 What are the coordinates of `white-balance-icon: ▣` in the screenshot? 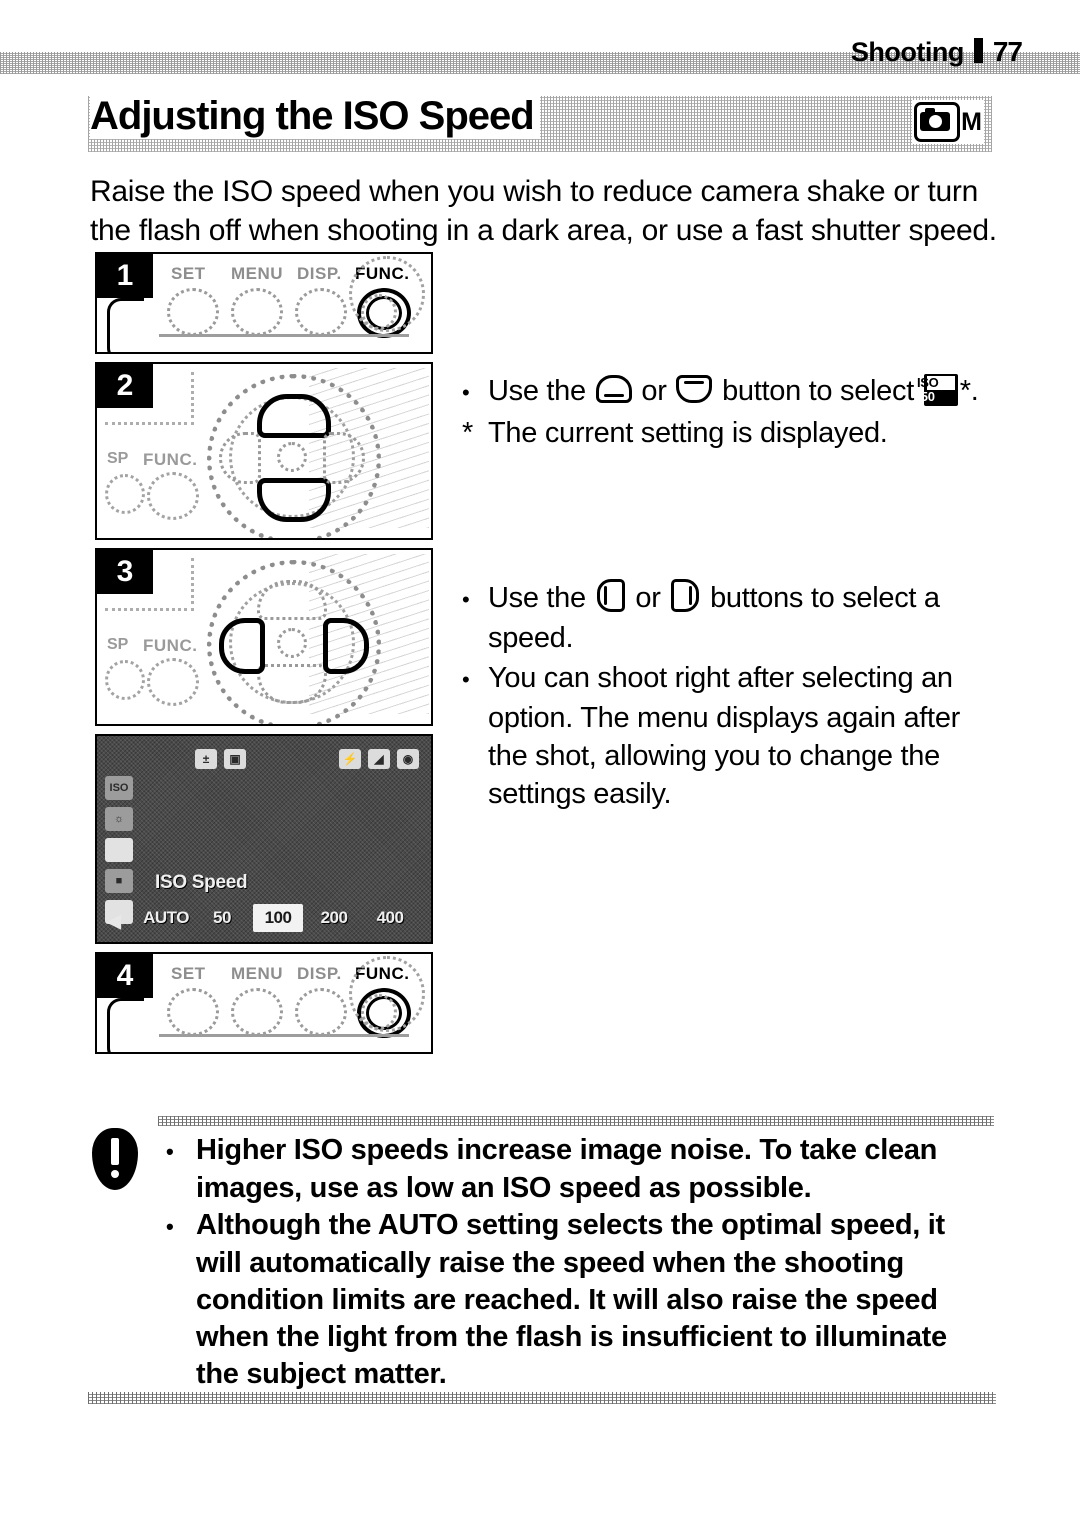 It's located at (235, 759).